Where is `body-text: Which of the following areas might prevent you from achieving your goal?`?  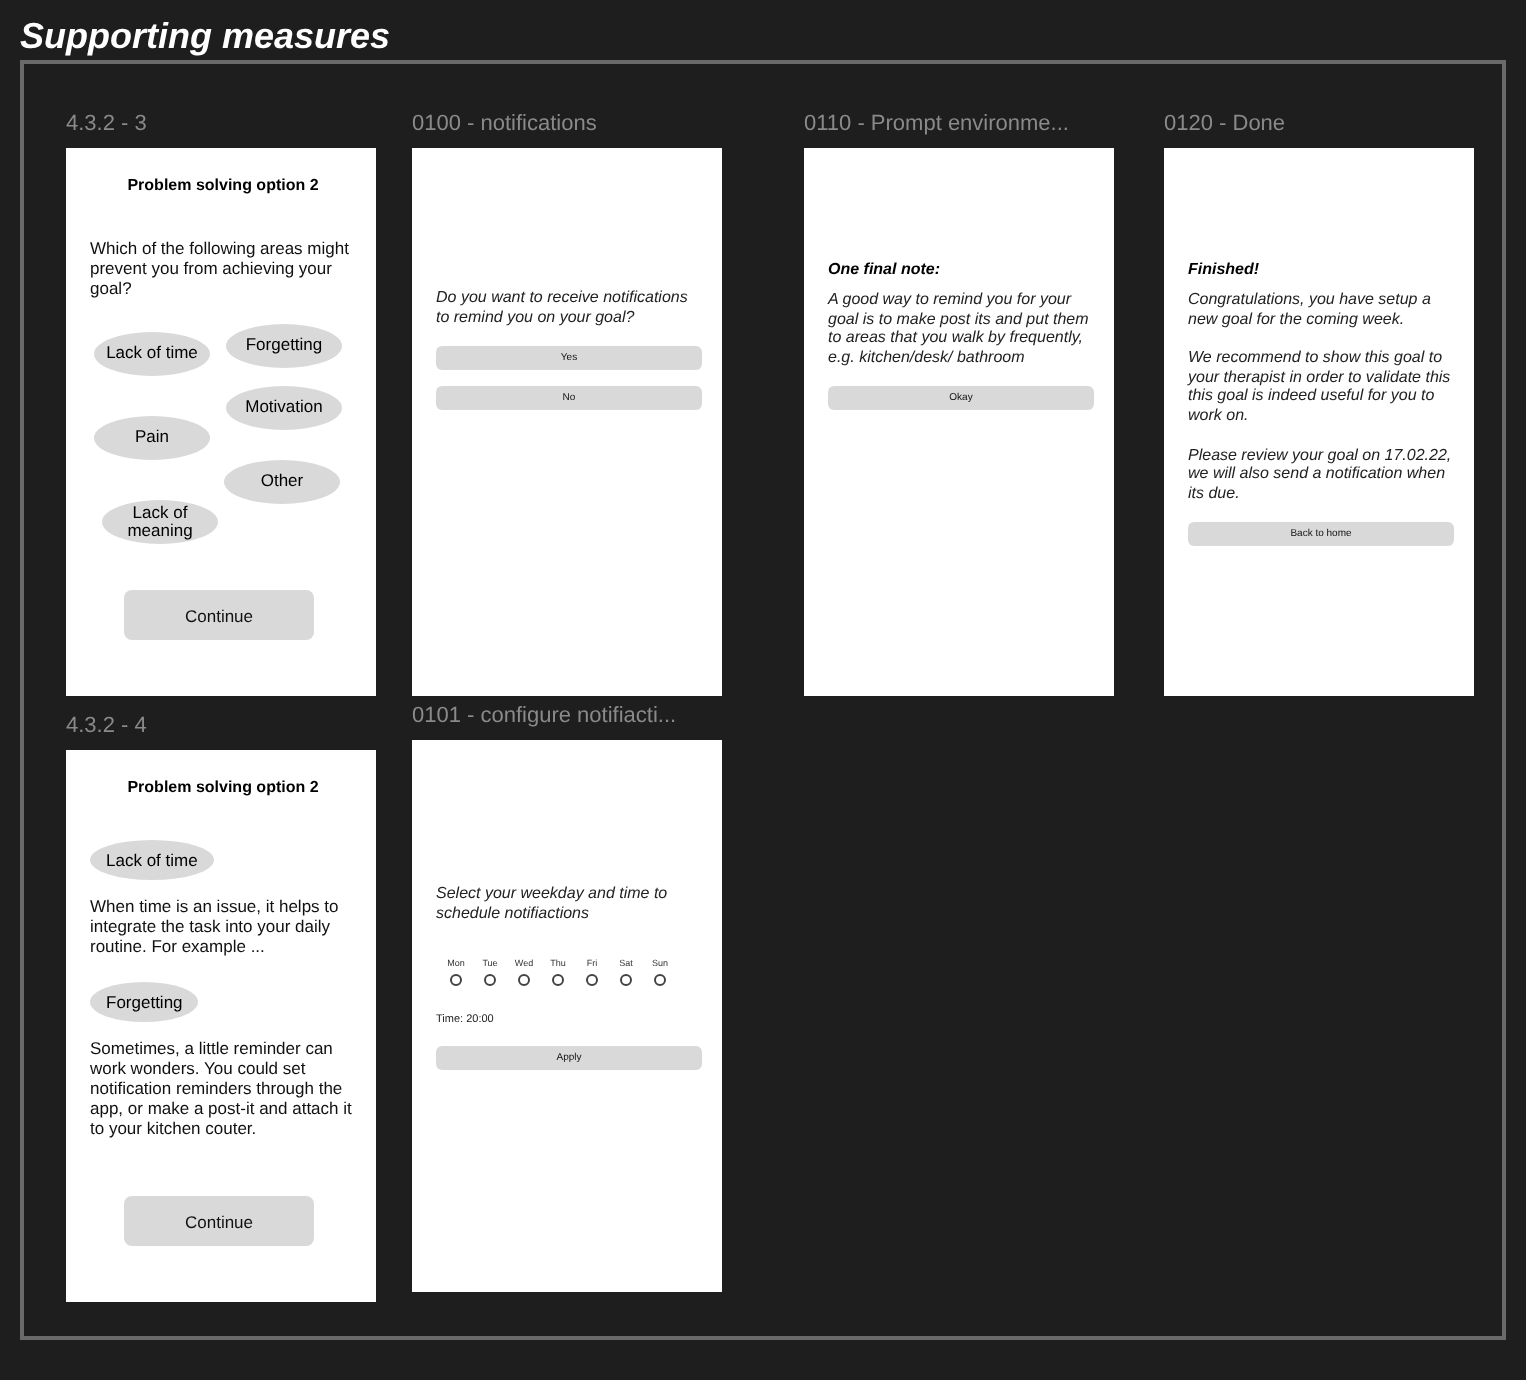 body-text: Which of the following areas might prevent you from achieving your goal? is located at coordinates (220, 269).